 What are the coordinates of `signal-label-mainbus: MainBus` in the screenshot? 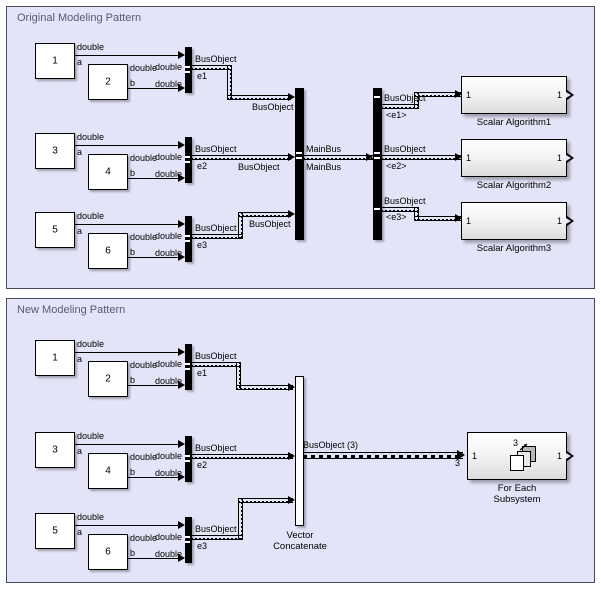 It's located at (324, 149).